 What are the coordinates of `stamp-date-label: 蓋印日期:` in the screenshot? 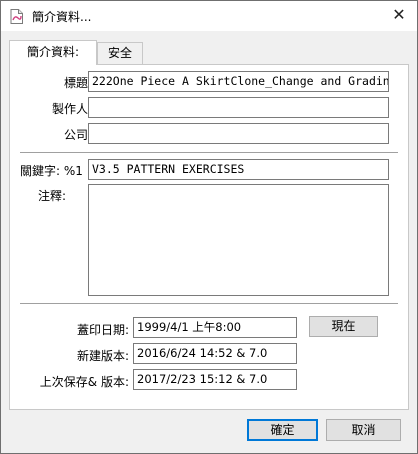 It's located at (102, 330).